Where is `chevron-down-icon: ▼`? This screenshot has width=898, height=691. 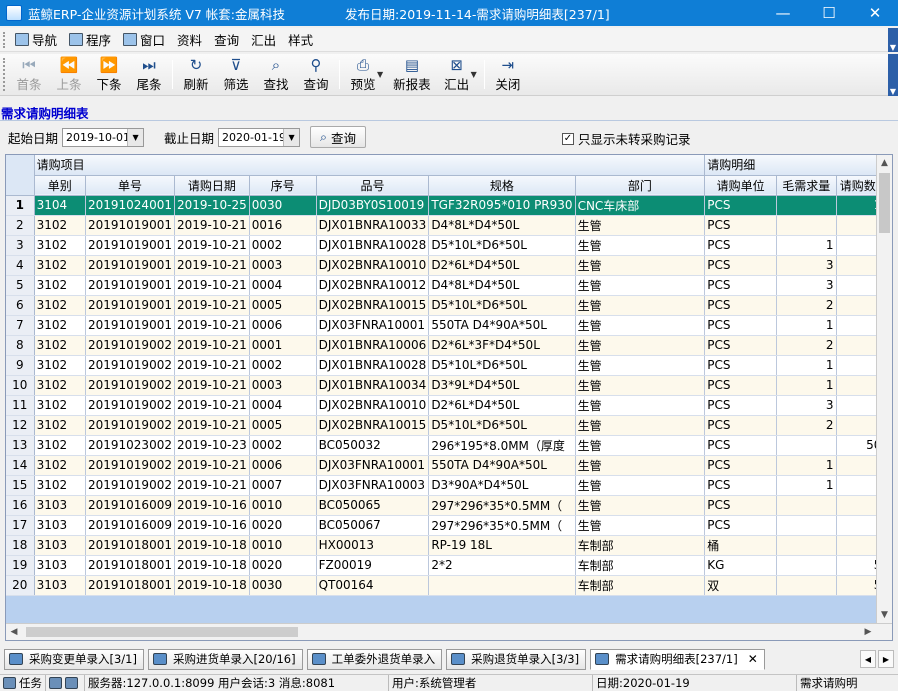 chevron-down-icon: ▼ is located at coordinates (291, 137).